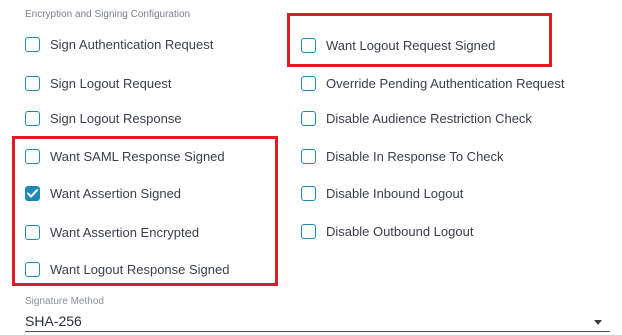 The image size is (622, 335). I want to click on checkbox-label: Disable In Response To Check, so click(415, 156).